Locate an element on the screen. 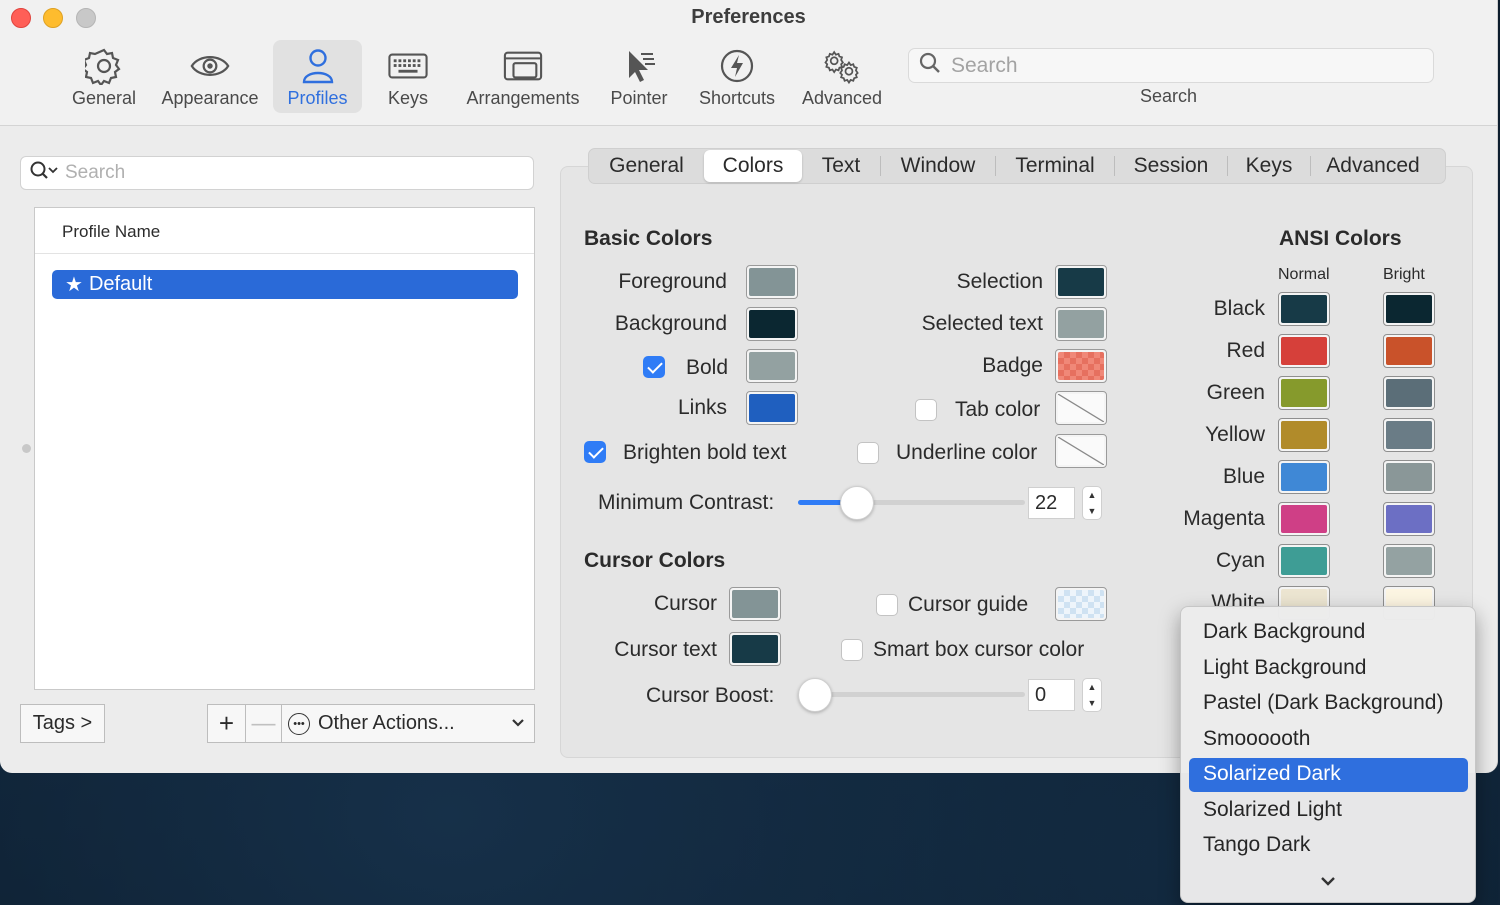 Image resolution: width=1500 pixels, height=905 pixels. menu-item-smoooooth: Smoooooth is located at coordinates (1328, 740).